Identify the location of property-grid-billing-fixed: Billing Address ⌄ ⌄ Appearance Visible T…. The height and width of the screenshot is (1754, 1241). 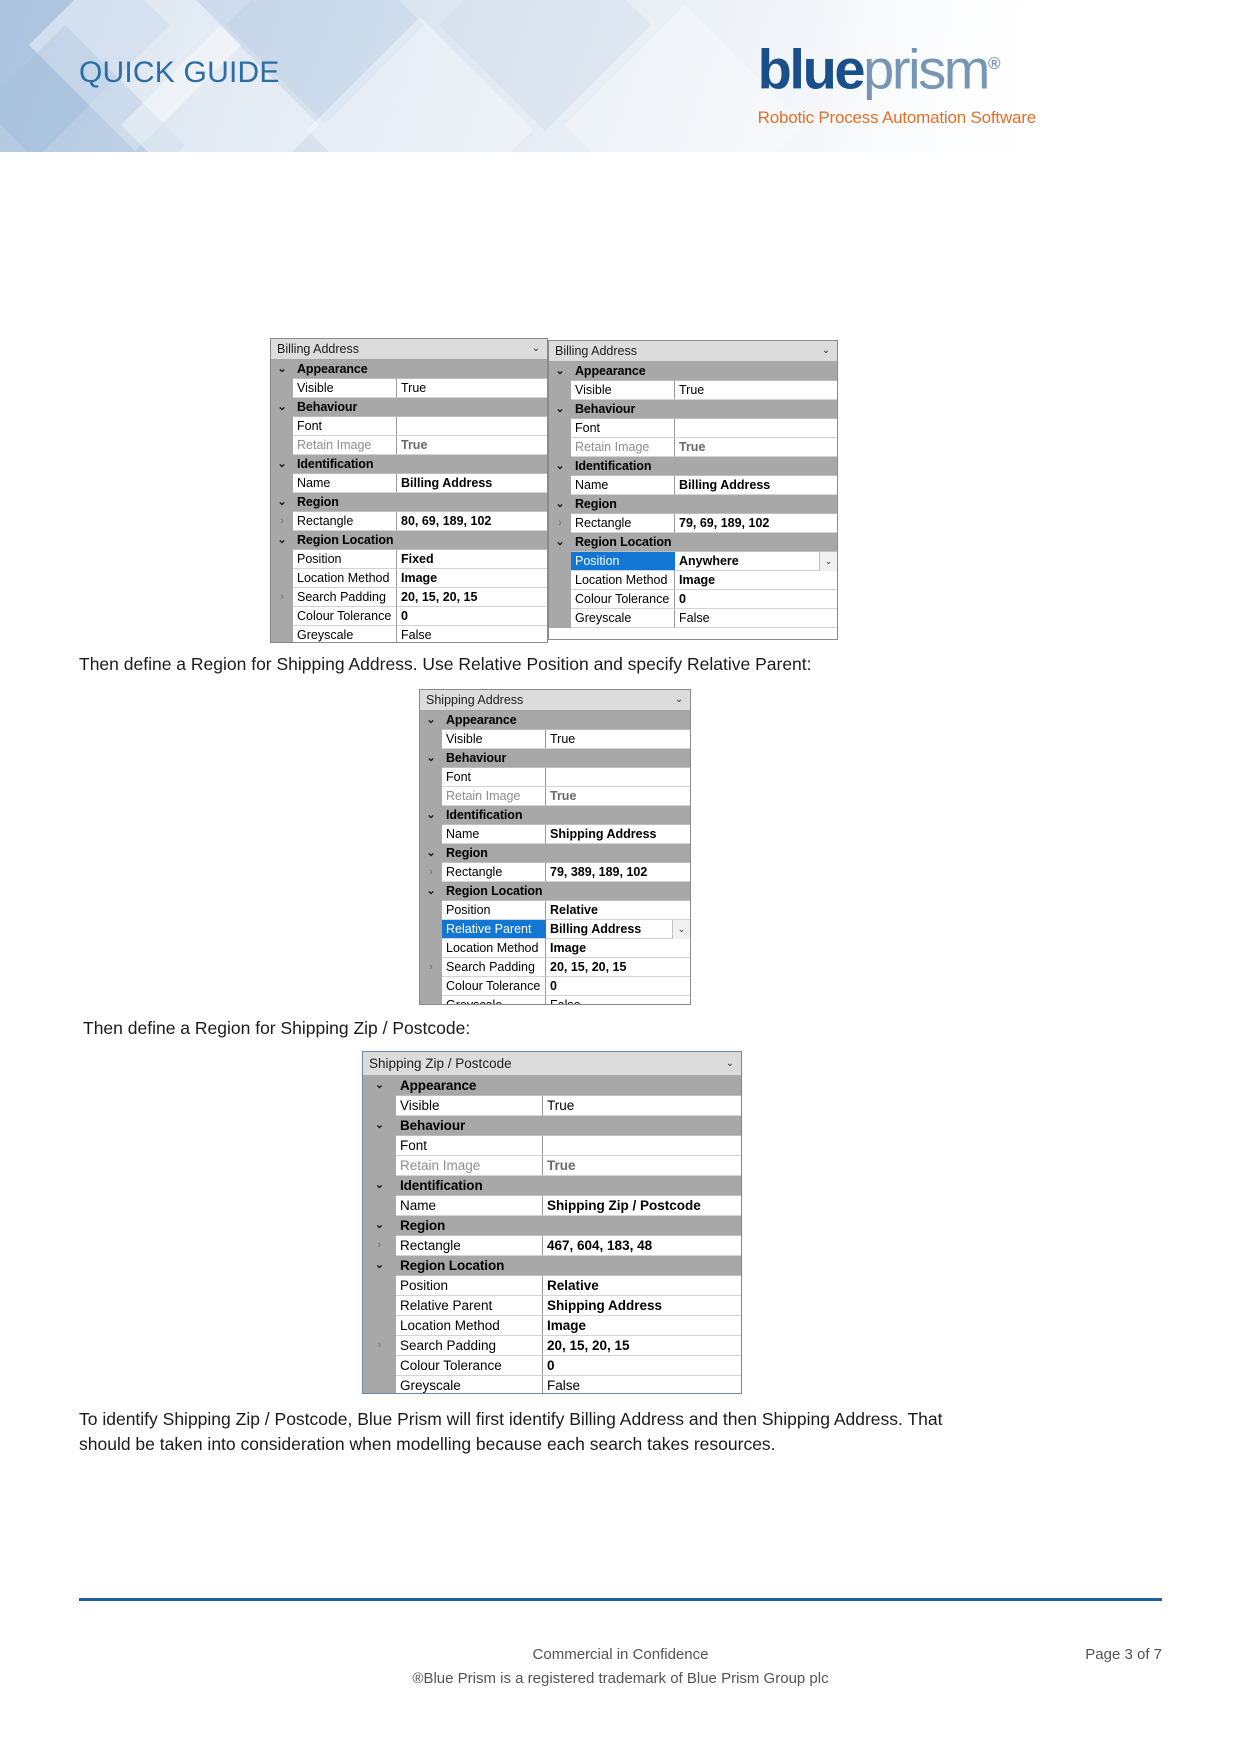
(409, 490).